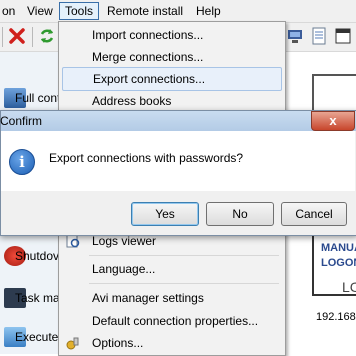  What do you see at coordinates (336, 317) in the screenshot?
I see `ip-address: 192.168` at bounding box center [336, 317].